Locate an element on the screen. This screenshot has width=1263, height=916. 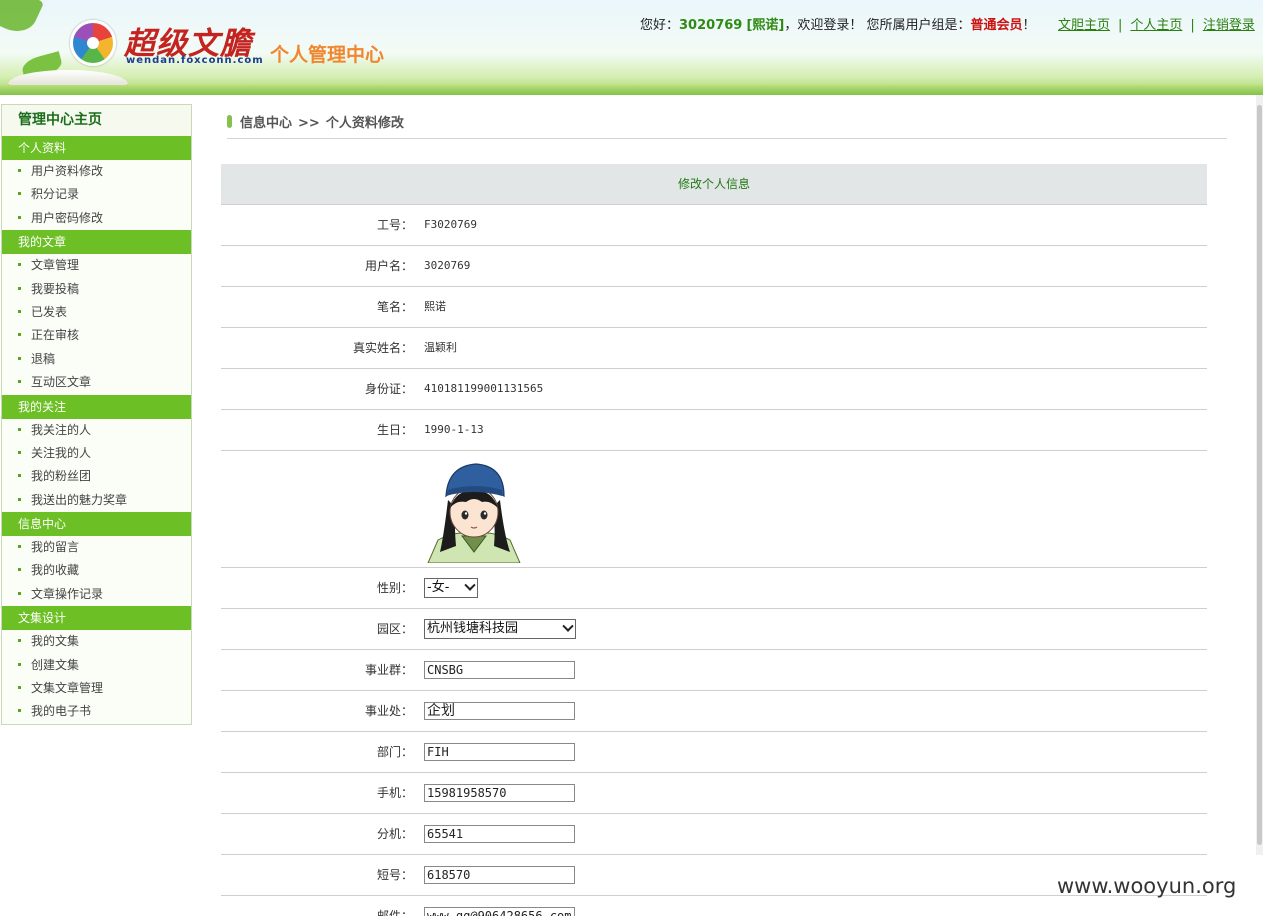
department-input: FIH is located at coordinates (499, 752).